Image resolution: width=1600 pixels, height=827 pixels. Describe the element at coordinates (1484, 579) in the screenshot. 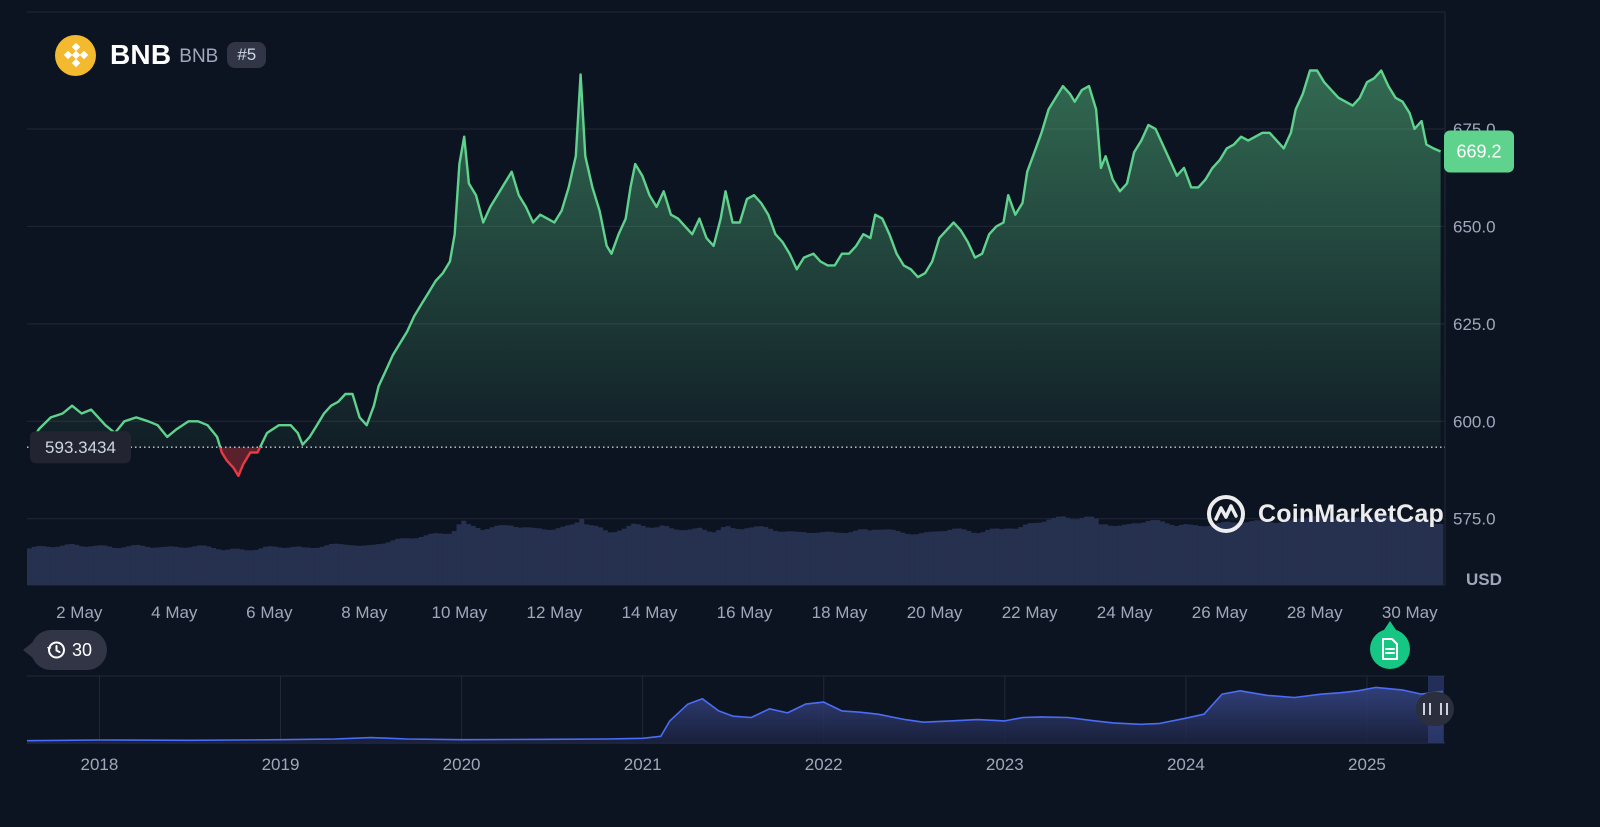

I see `currency-label: USD` at that location.